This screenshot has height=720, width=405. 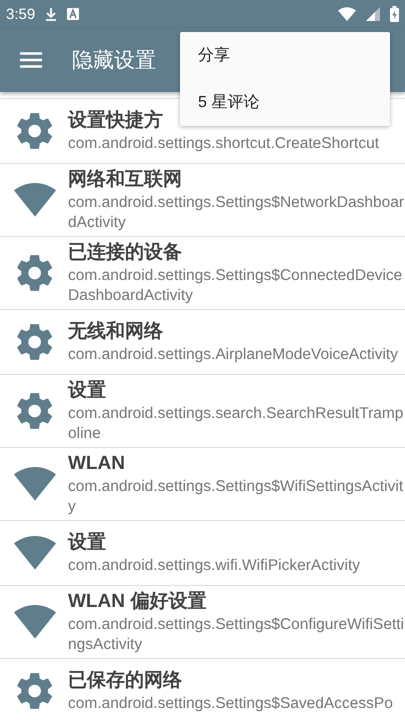 I want to click on item-title: WLAN 偏好设置, so click(x=137, y=602).